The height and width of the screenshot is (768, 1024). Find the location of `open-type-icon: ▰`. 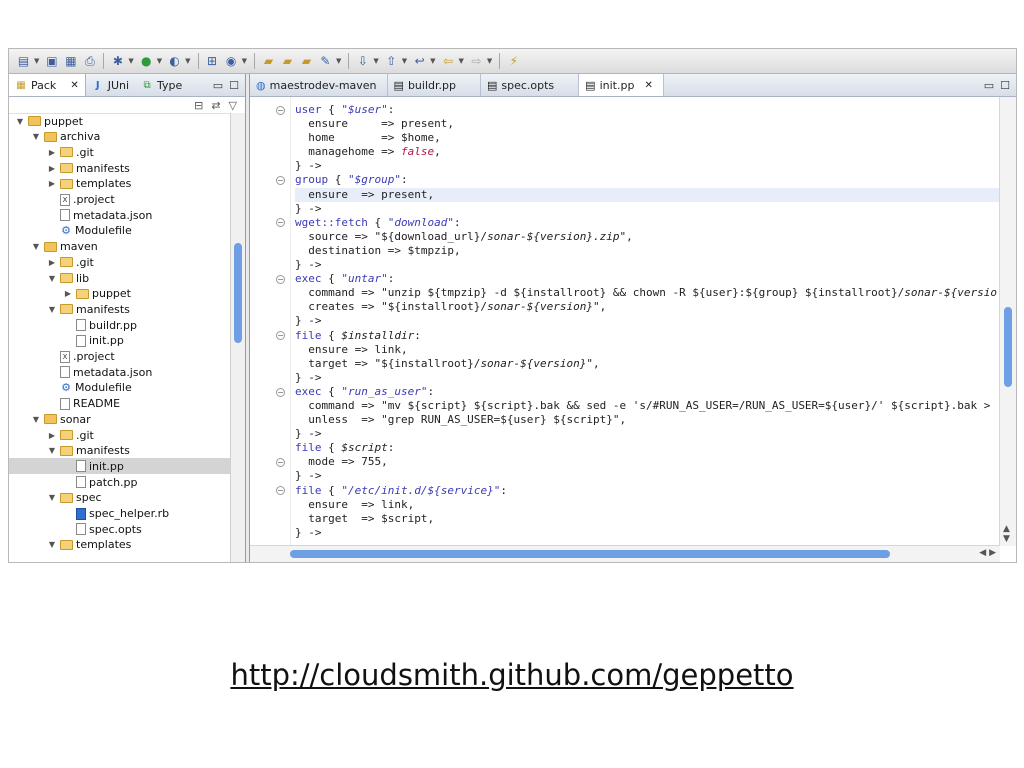

open-type-icon: ▰ is located at coordinates (268, 61).